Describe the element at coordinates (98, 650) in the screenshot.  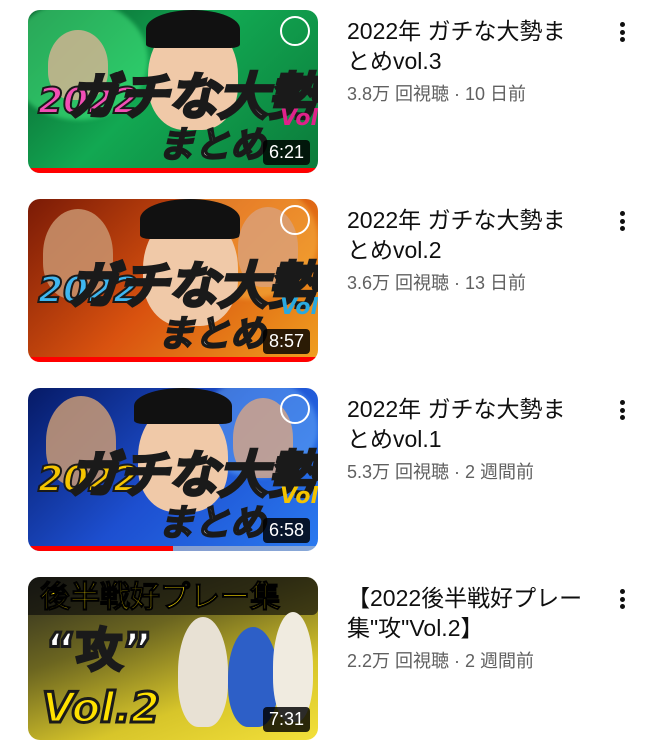
I see `thumb-main-text: “攻”` at that location.